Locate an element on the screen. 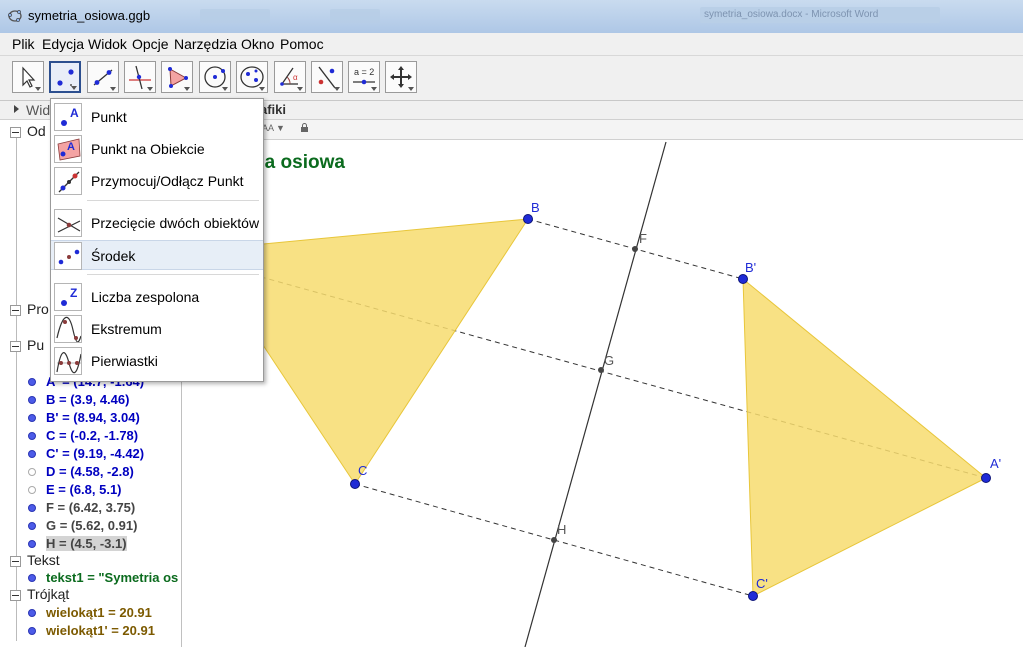 The height and width of the screenshot is (647, 1023). point-icon: A is located at coordinates (68, 117).